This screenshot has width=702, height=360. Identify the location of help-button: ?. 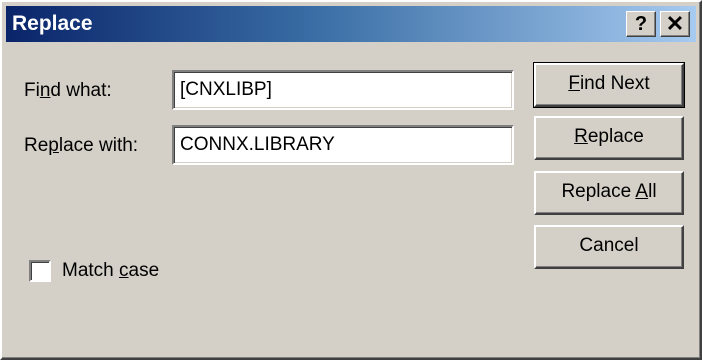
(641, 24).